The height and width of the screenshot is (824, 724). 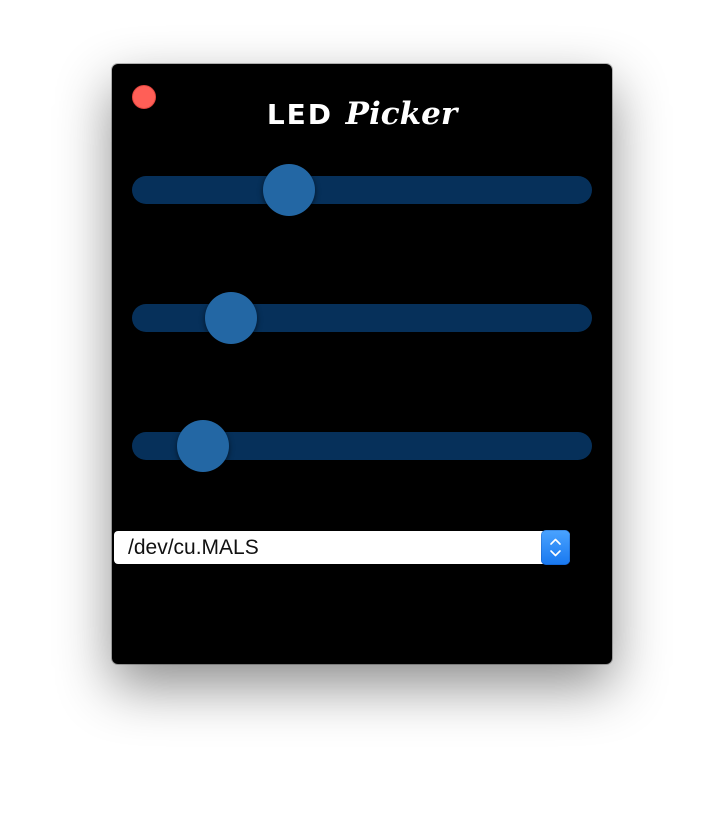 I want to click on window-title: LED Picker, so click(x=362, y=114).